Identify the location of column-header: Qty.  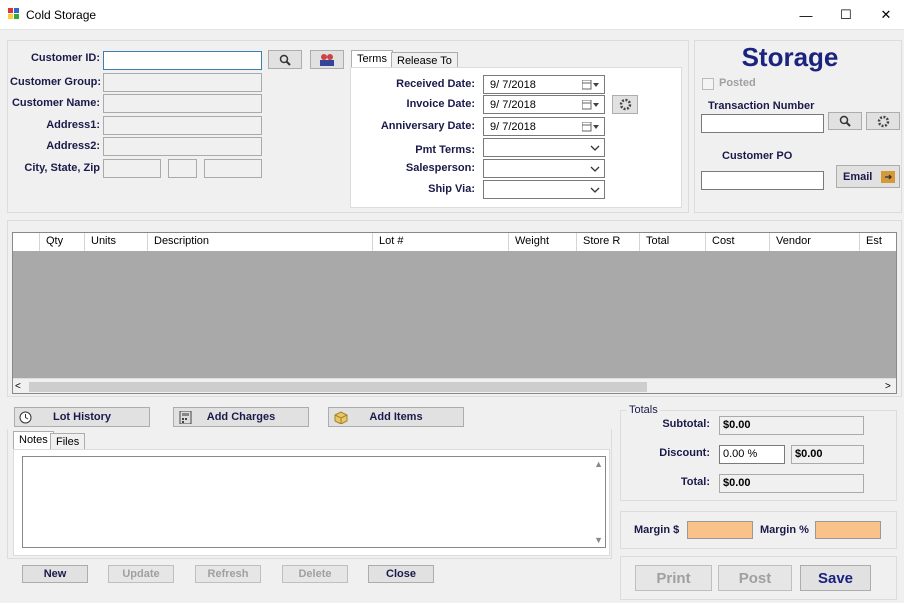
(62, 242).